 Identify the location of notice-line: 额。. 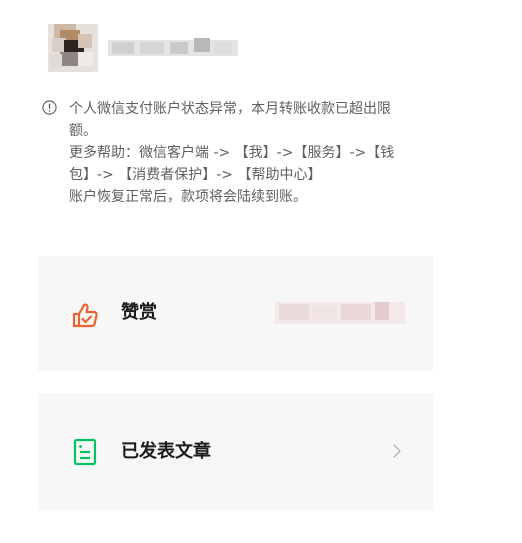
(83, 131).